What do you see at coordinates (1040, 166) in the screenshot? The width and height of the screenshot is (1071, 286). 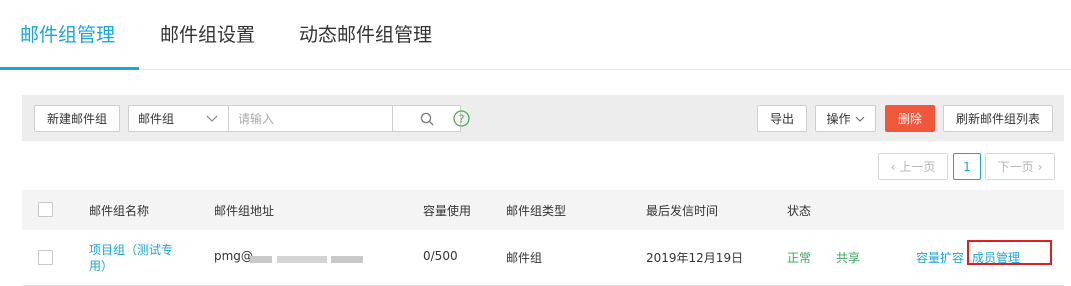 I see `chevron-right-icon: ›` at bounding box center [1040, 166].